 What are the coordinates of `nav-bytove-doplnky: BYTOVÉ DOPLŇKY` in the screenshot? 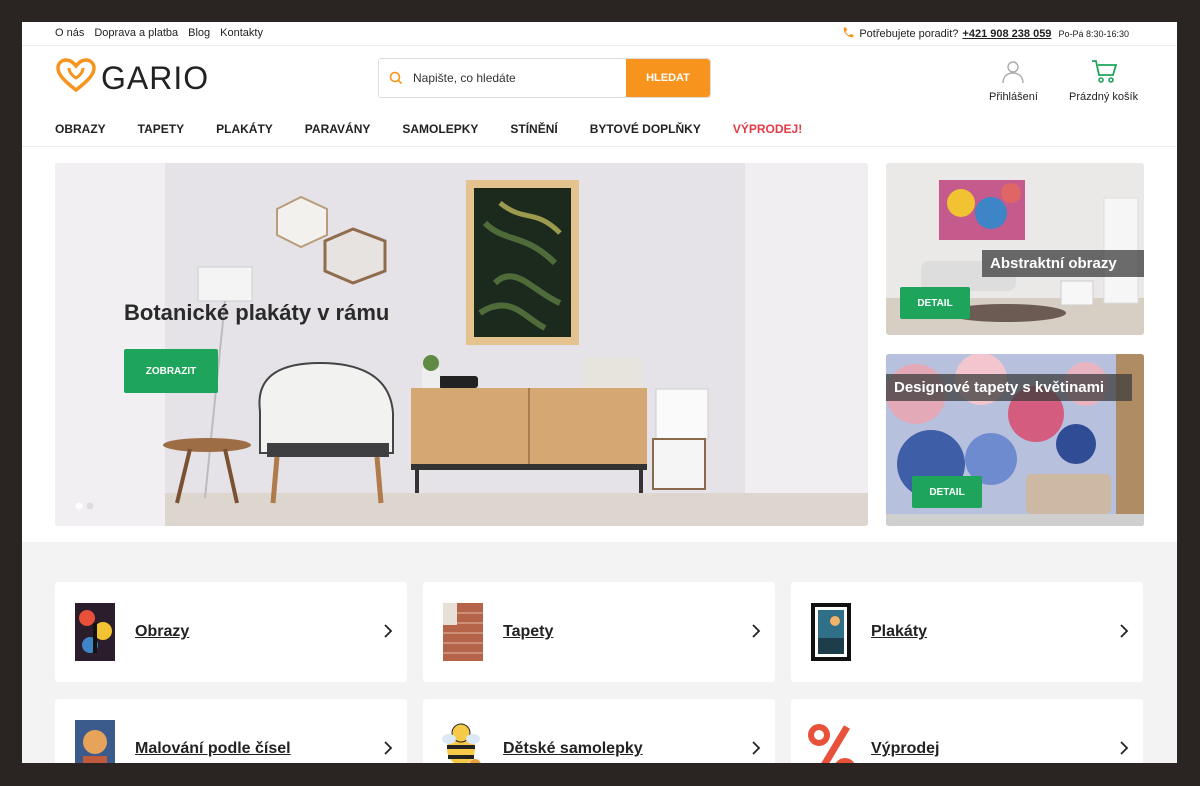 It's located at (645, 129).